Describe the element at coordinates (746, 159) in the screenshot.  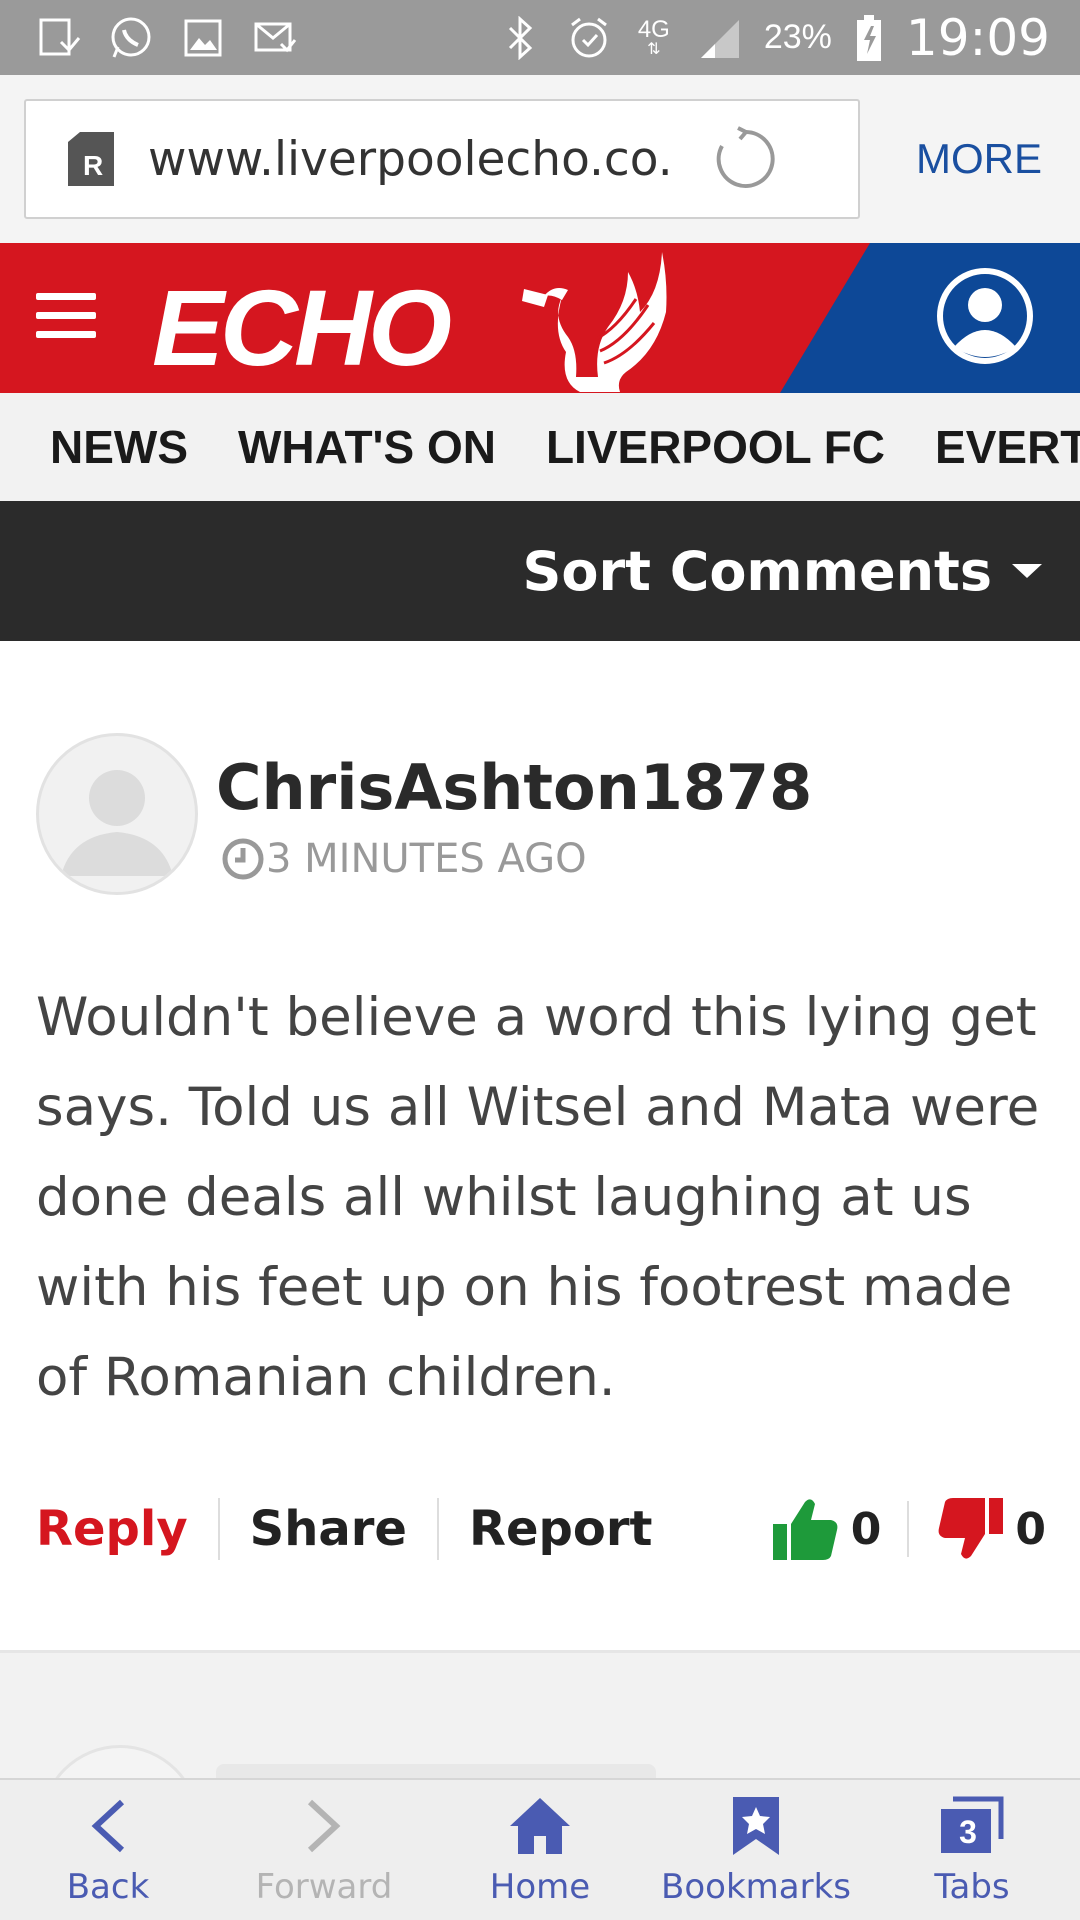
I see `reload-icon` at that location.